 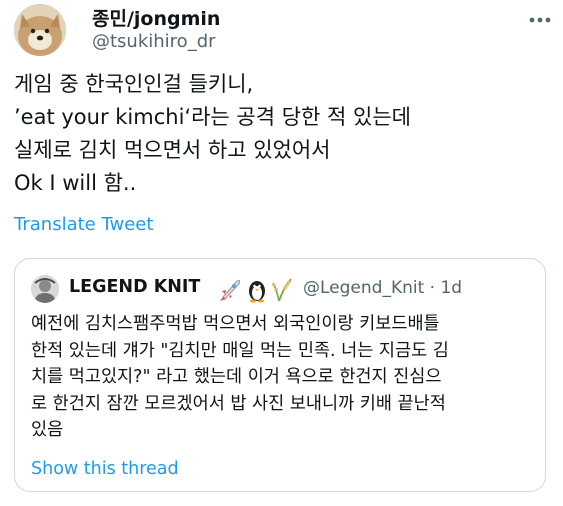 What do you see at coordinates (75, 183) in the screenshot?
I see `tweet-text-line: Ok I will 함..` at bounding box center [75, 183].